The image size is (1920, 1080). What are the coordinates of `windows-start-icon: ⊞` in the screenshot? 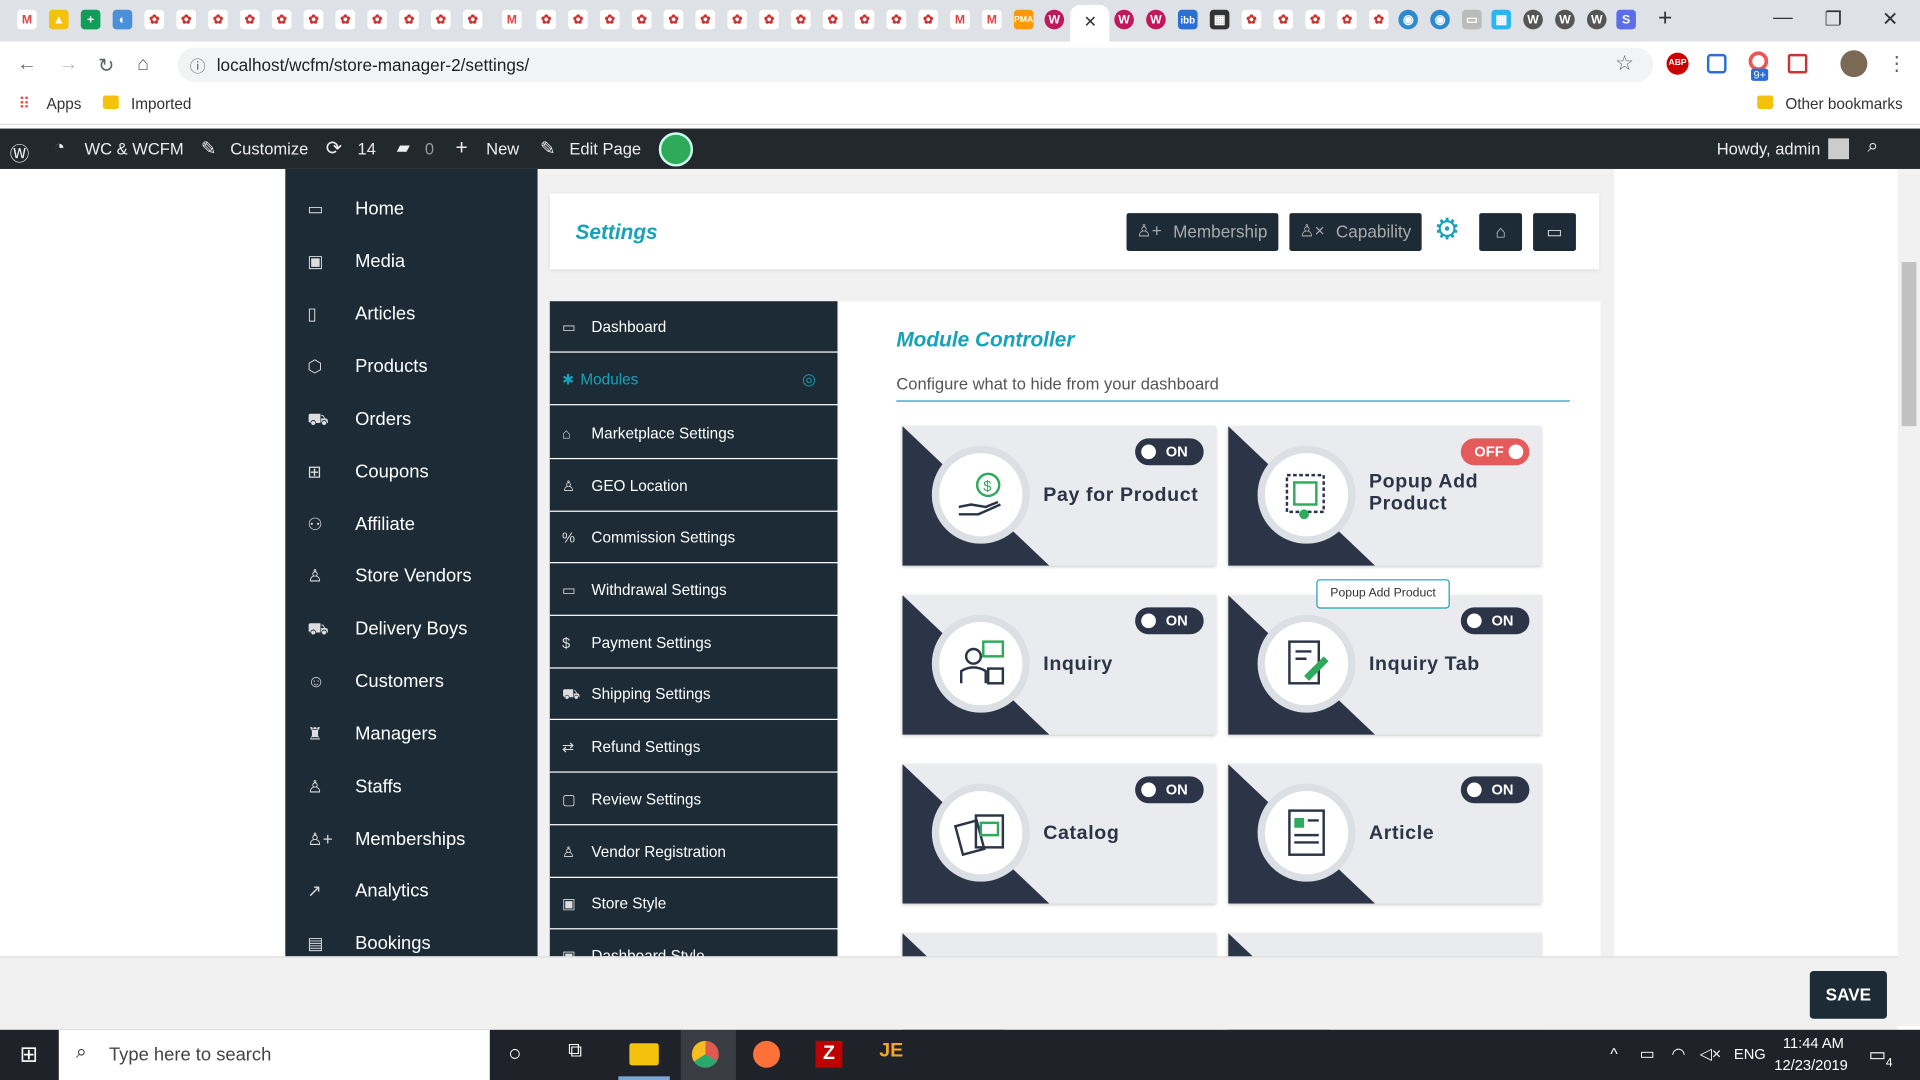 It's located at (29, 1055).